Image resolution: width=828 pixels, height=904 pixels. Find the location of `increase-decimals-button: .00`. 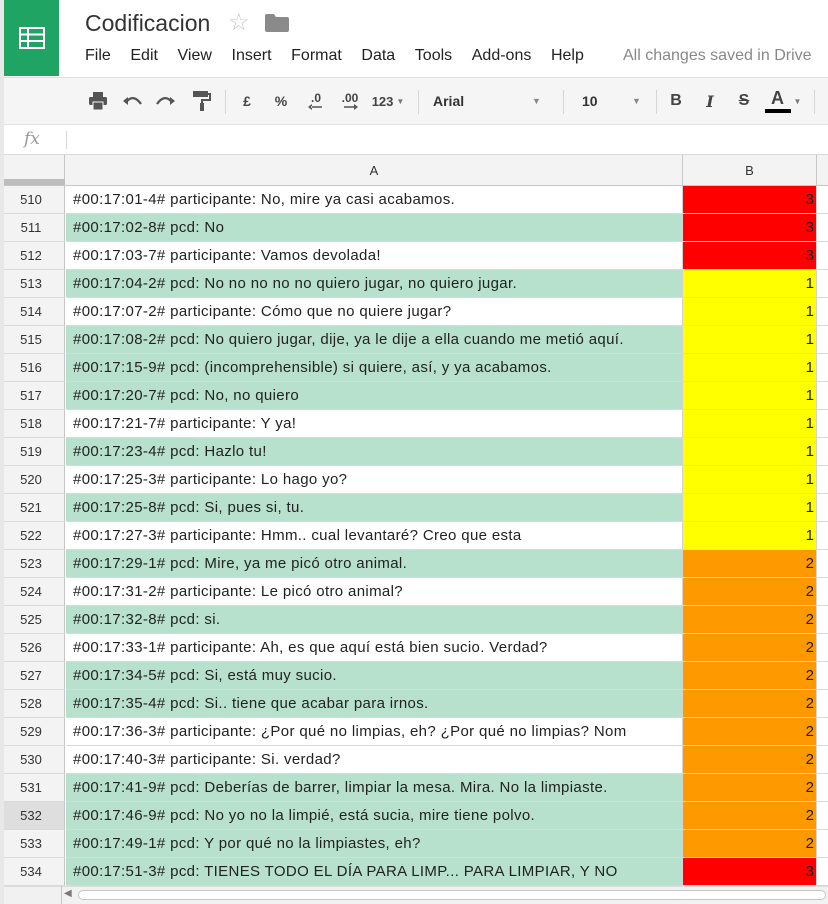

increase-decimals-button: .00 is located at coordinates (350, 101).